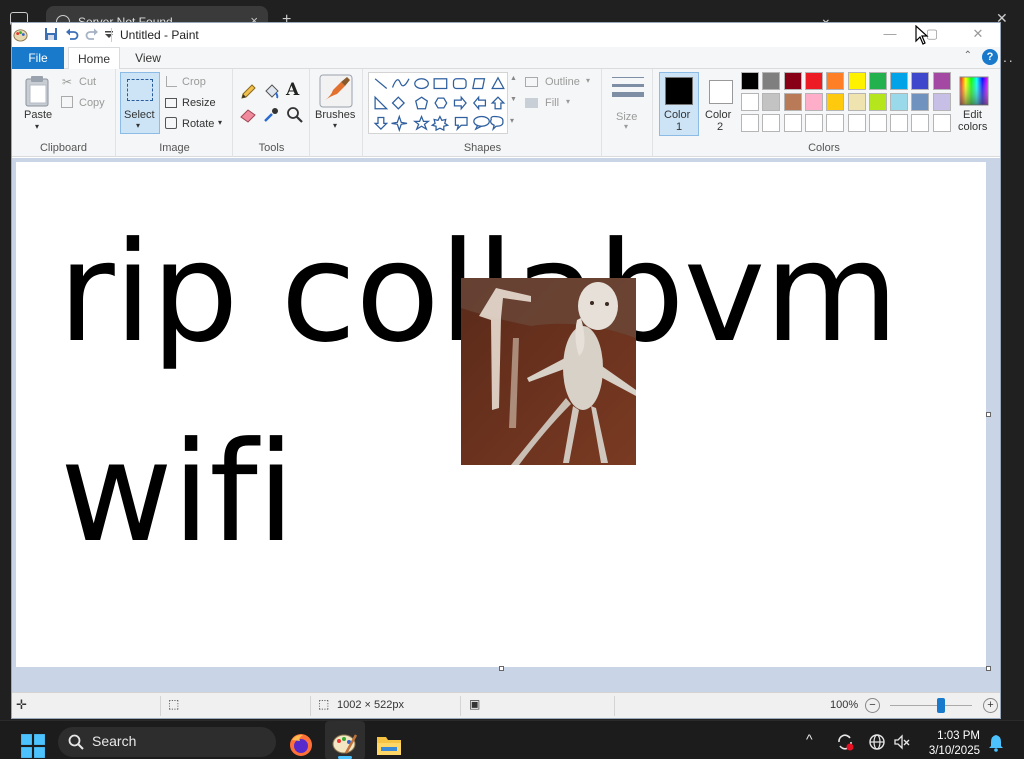 The image size is (1024, 759). I want to click on crop-button: Crop, so click(194, 82).